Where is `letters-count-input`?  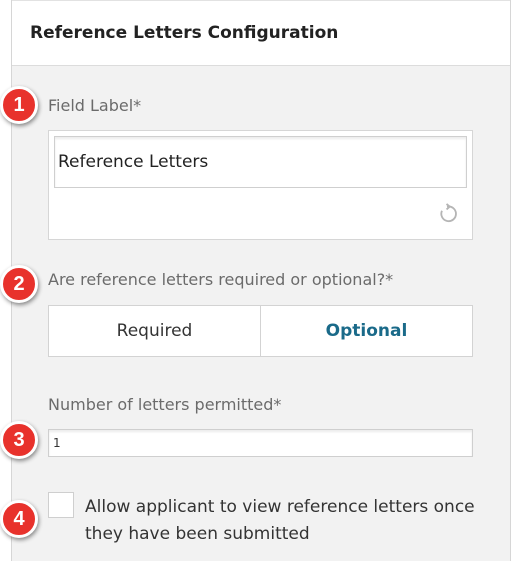 letters-count-input is located at coordinates (260, 443).